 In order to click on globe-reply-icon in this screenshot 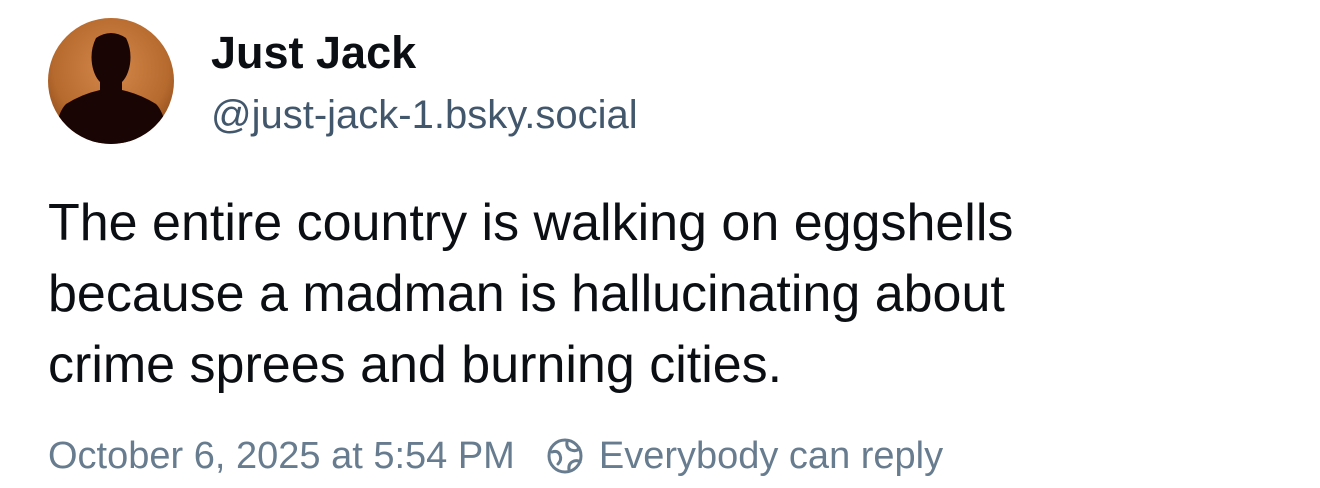, I will do `click(565, 456)`.